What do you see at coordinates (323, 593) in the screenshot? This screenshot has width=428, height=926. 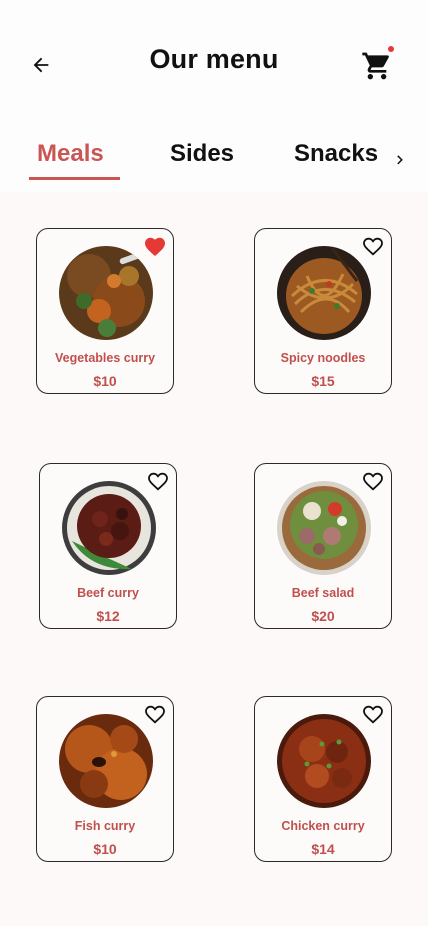 I see `item-name: Beef salad` at bounding box center [323, 593].